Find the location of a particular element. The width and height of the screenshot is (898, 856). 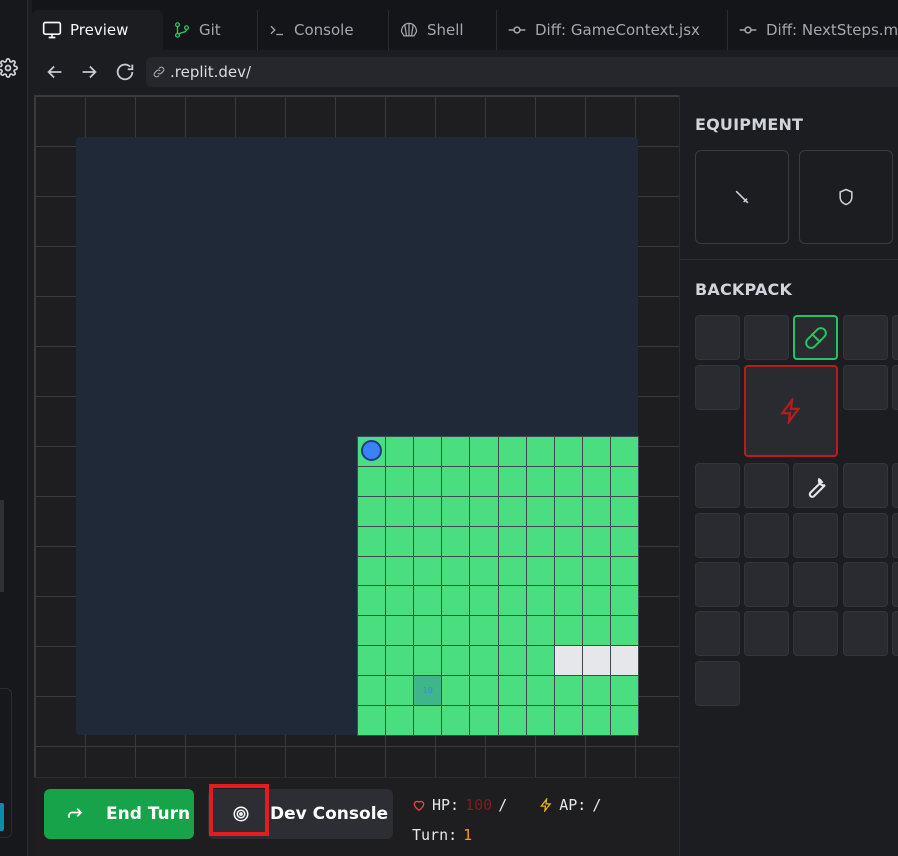

end-turn-button: End Turn is located at coordinates (119, 814).